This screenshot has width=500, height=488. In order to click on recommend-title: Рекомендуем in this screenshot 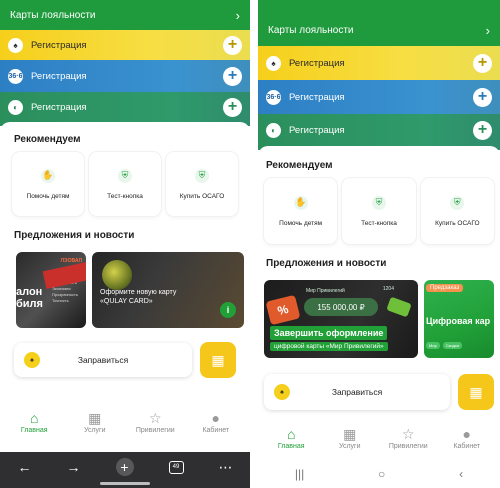, I will do `click(47, 139)`.